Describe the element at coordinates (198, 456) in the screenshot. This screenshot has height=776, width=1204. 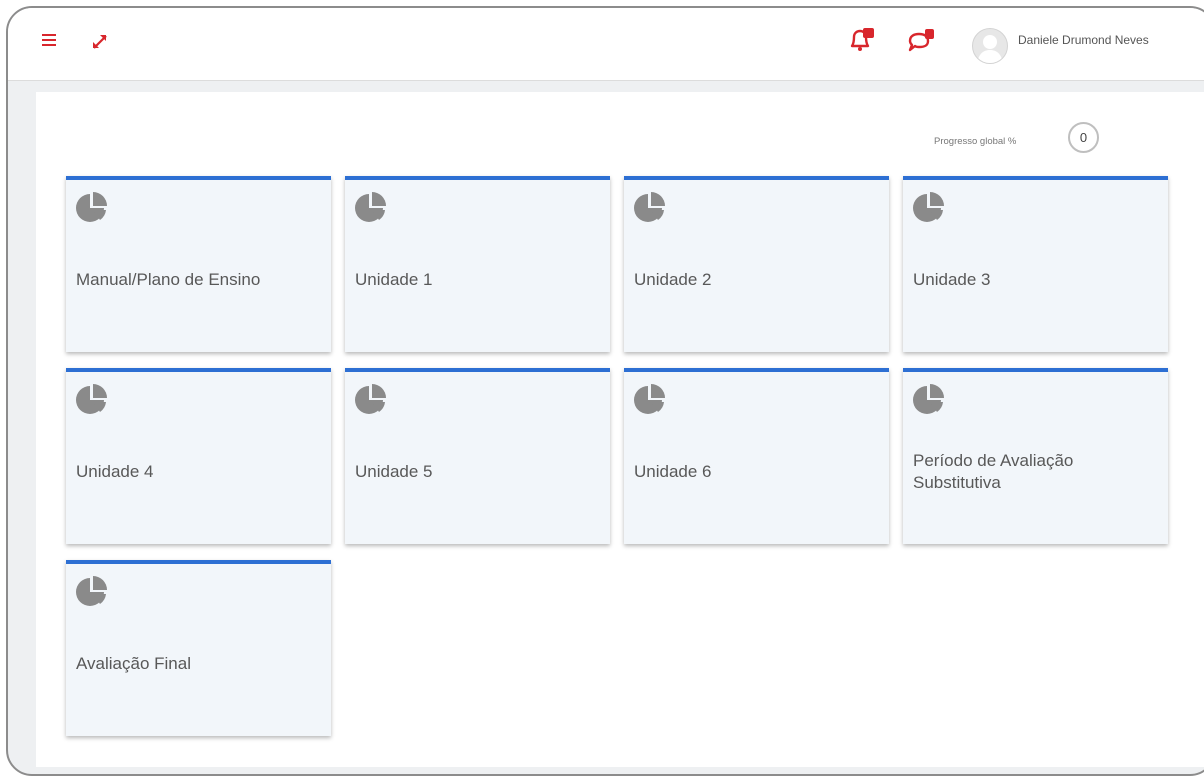
I see `unit-card: Unidade 4` at that location.